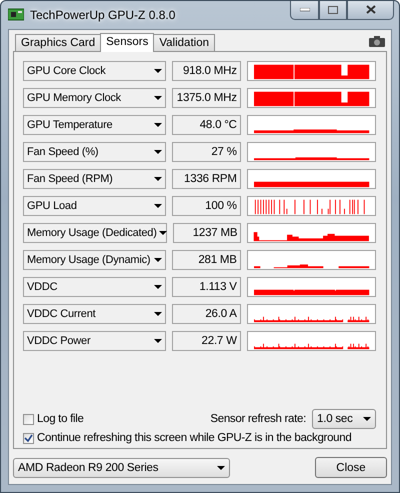 The image size is (400, 493). I want to click on close-button: Close, so click(351, 467).